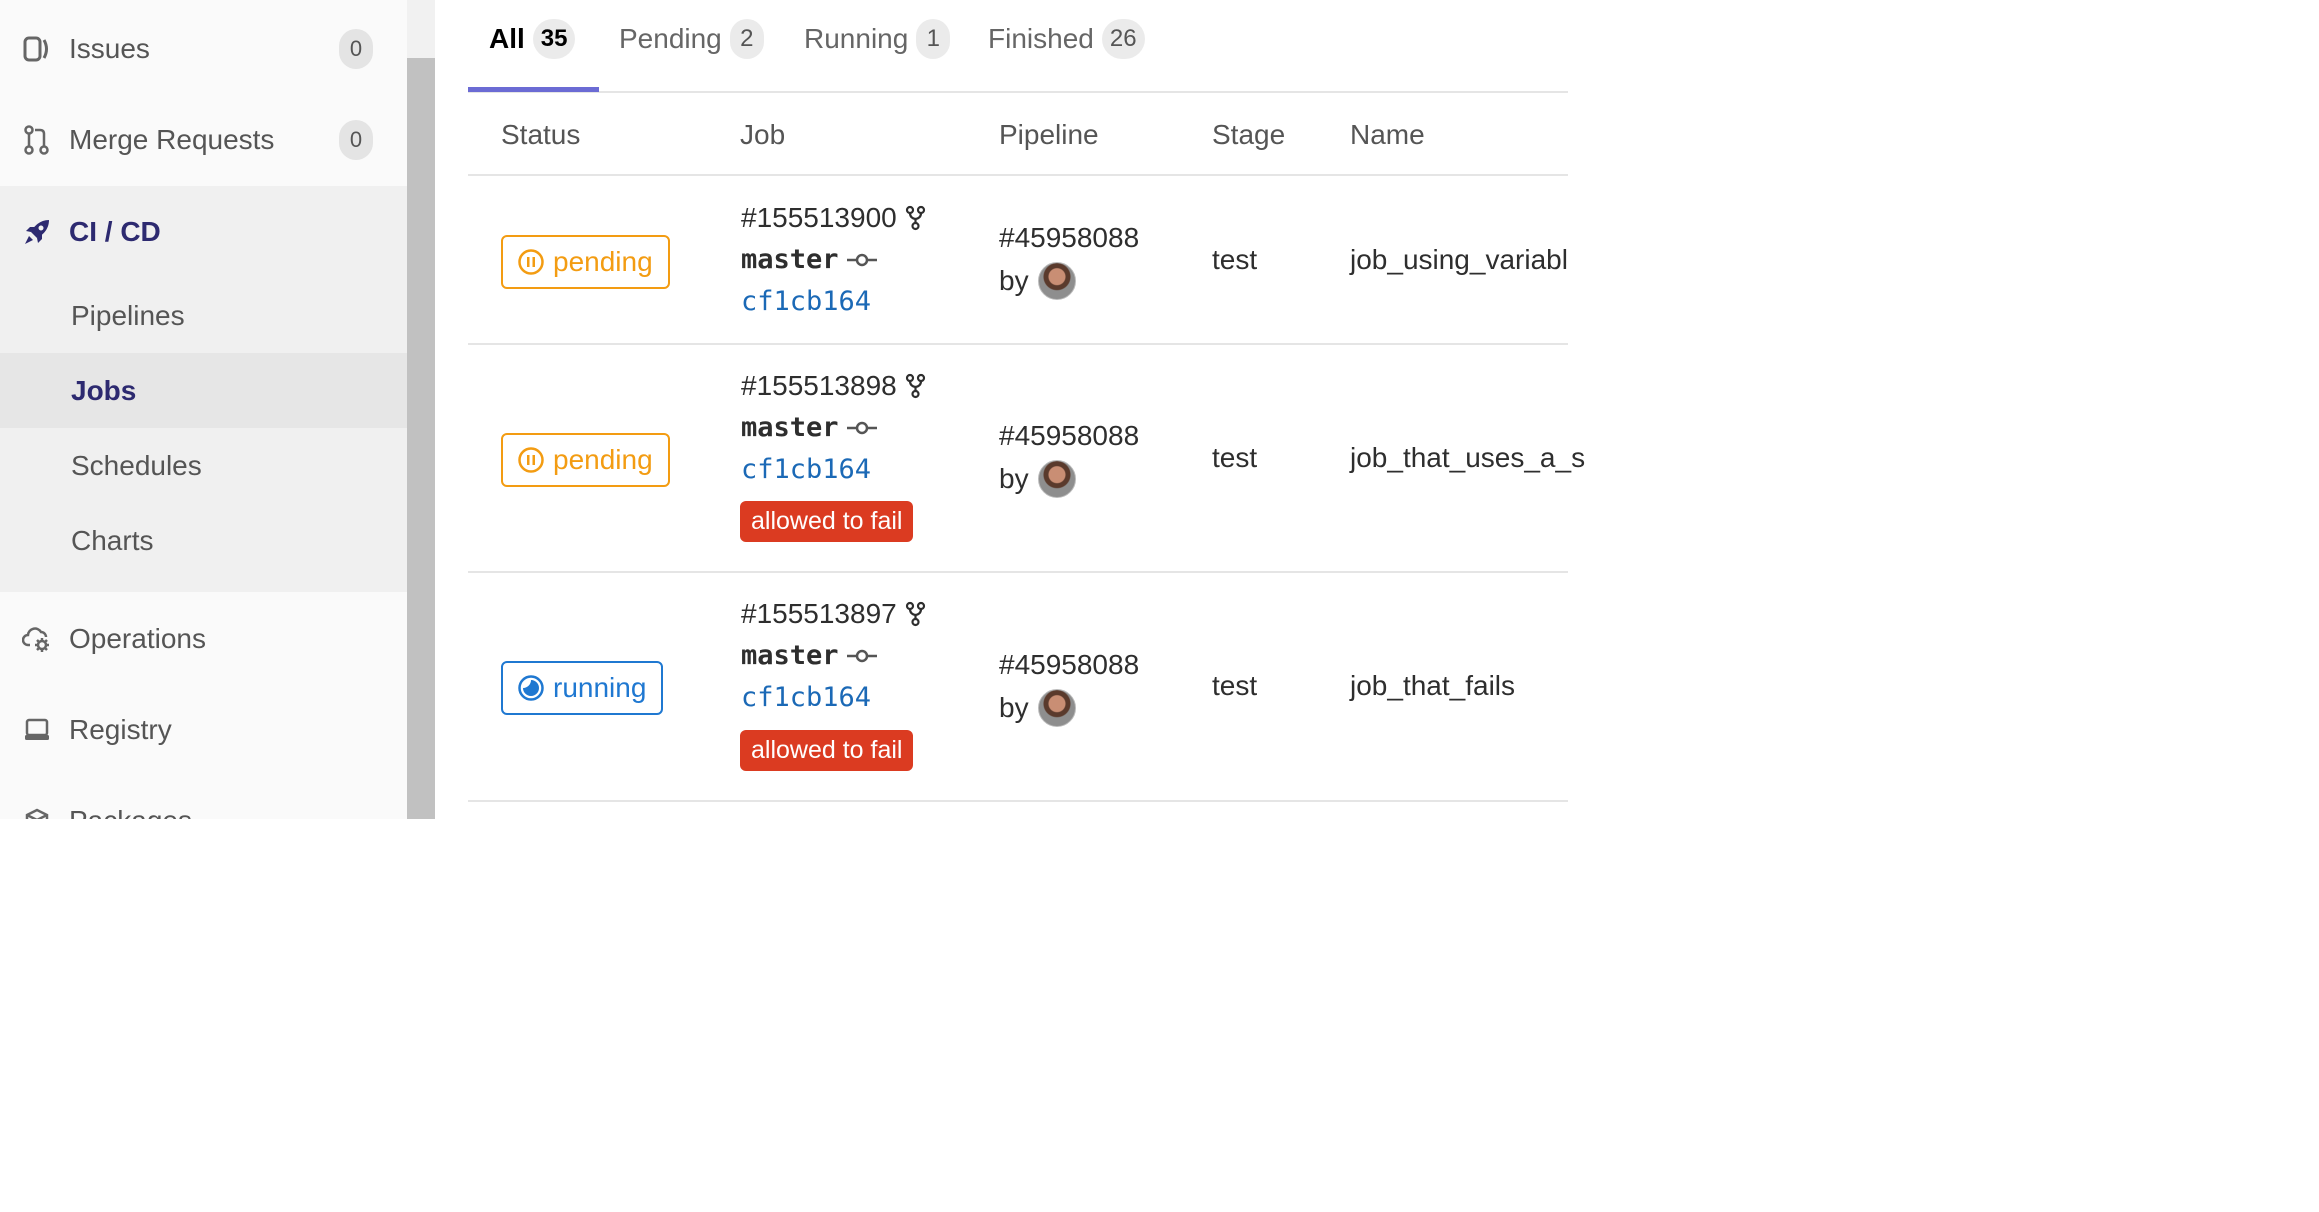 Image resolution: width=2319 pixels, height=1212 pixels. Describe the element at coordinates (203, 730) in the screenshot. I see `sidebar-item-registry: Registry` at that location.